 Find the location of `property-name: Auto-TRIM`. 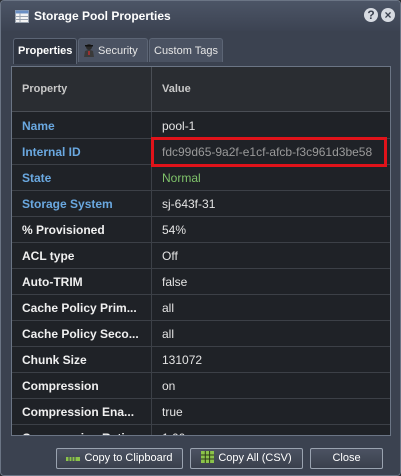

property-name: Auto-TRIM is located at coordinates (52, 282).